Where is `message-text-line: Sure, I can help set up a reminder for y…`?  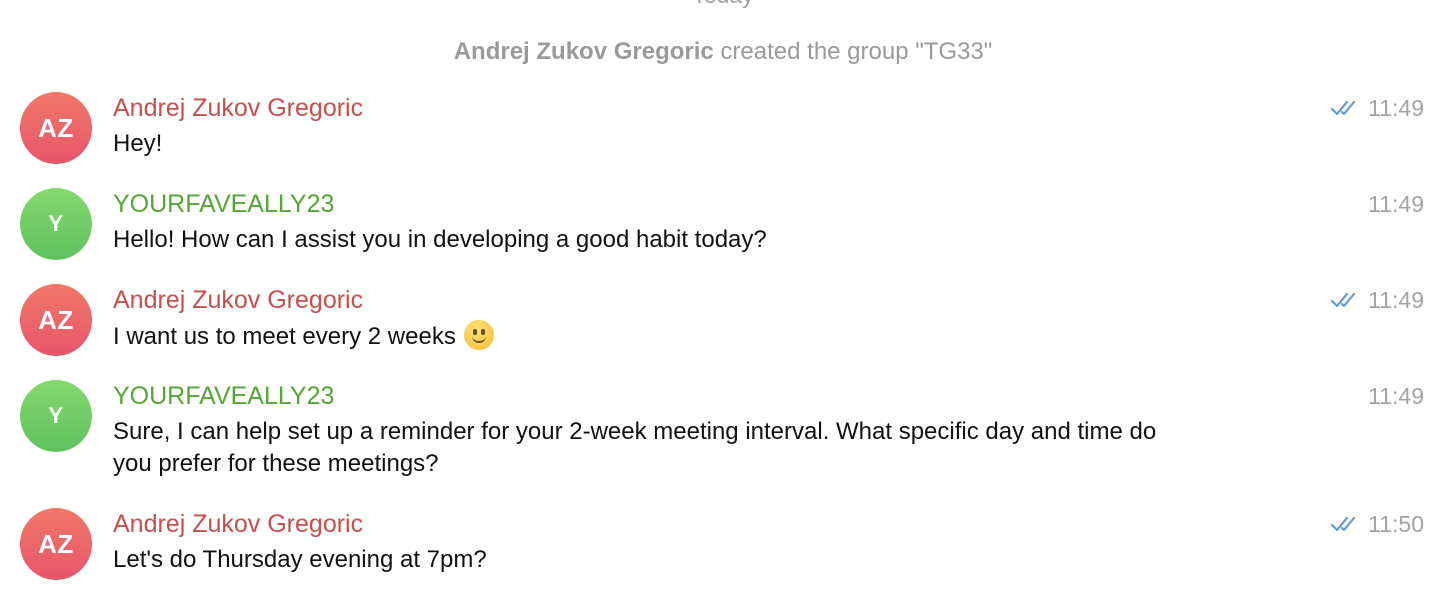 message-text-line: Sure, I can help set up a reminder for y… is located at coordinates (635, 431).